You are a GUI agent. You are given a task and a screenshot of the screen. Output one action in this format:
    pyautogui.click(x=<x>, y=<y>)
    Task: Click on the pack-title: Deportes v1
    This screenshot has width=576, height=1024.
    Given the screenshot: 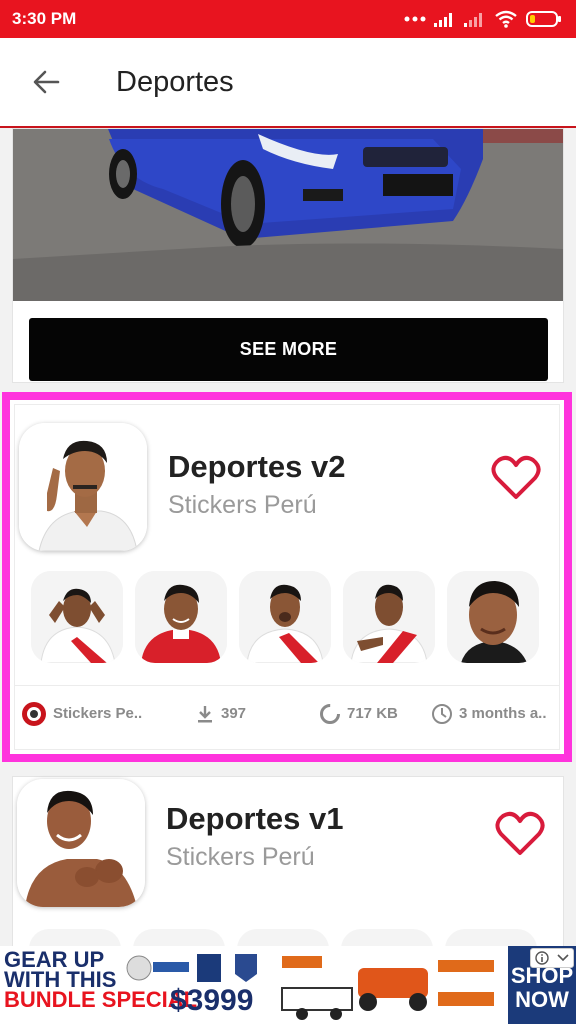 What is the action you would take?
    pyautogui.click(x=255, y=818)
    